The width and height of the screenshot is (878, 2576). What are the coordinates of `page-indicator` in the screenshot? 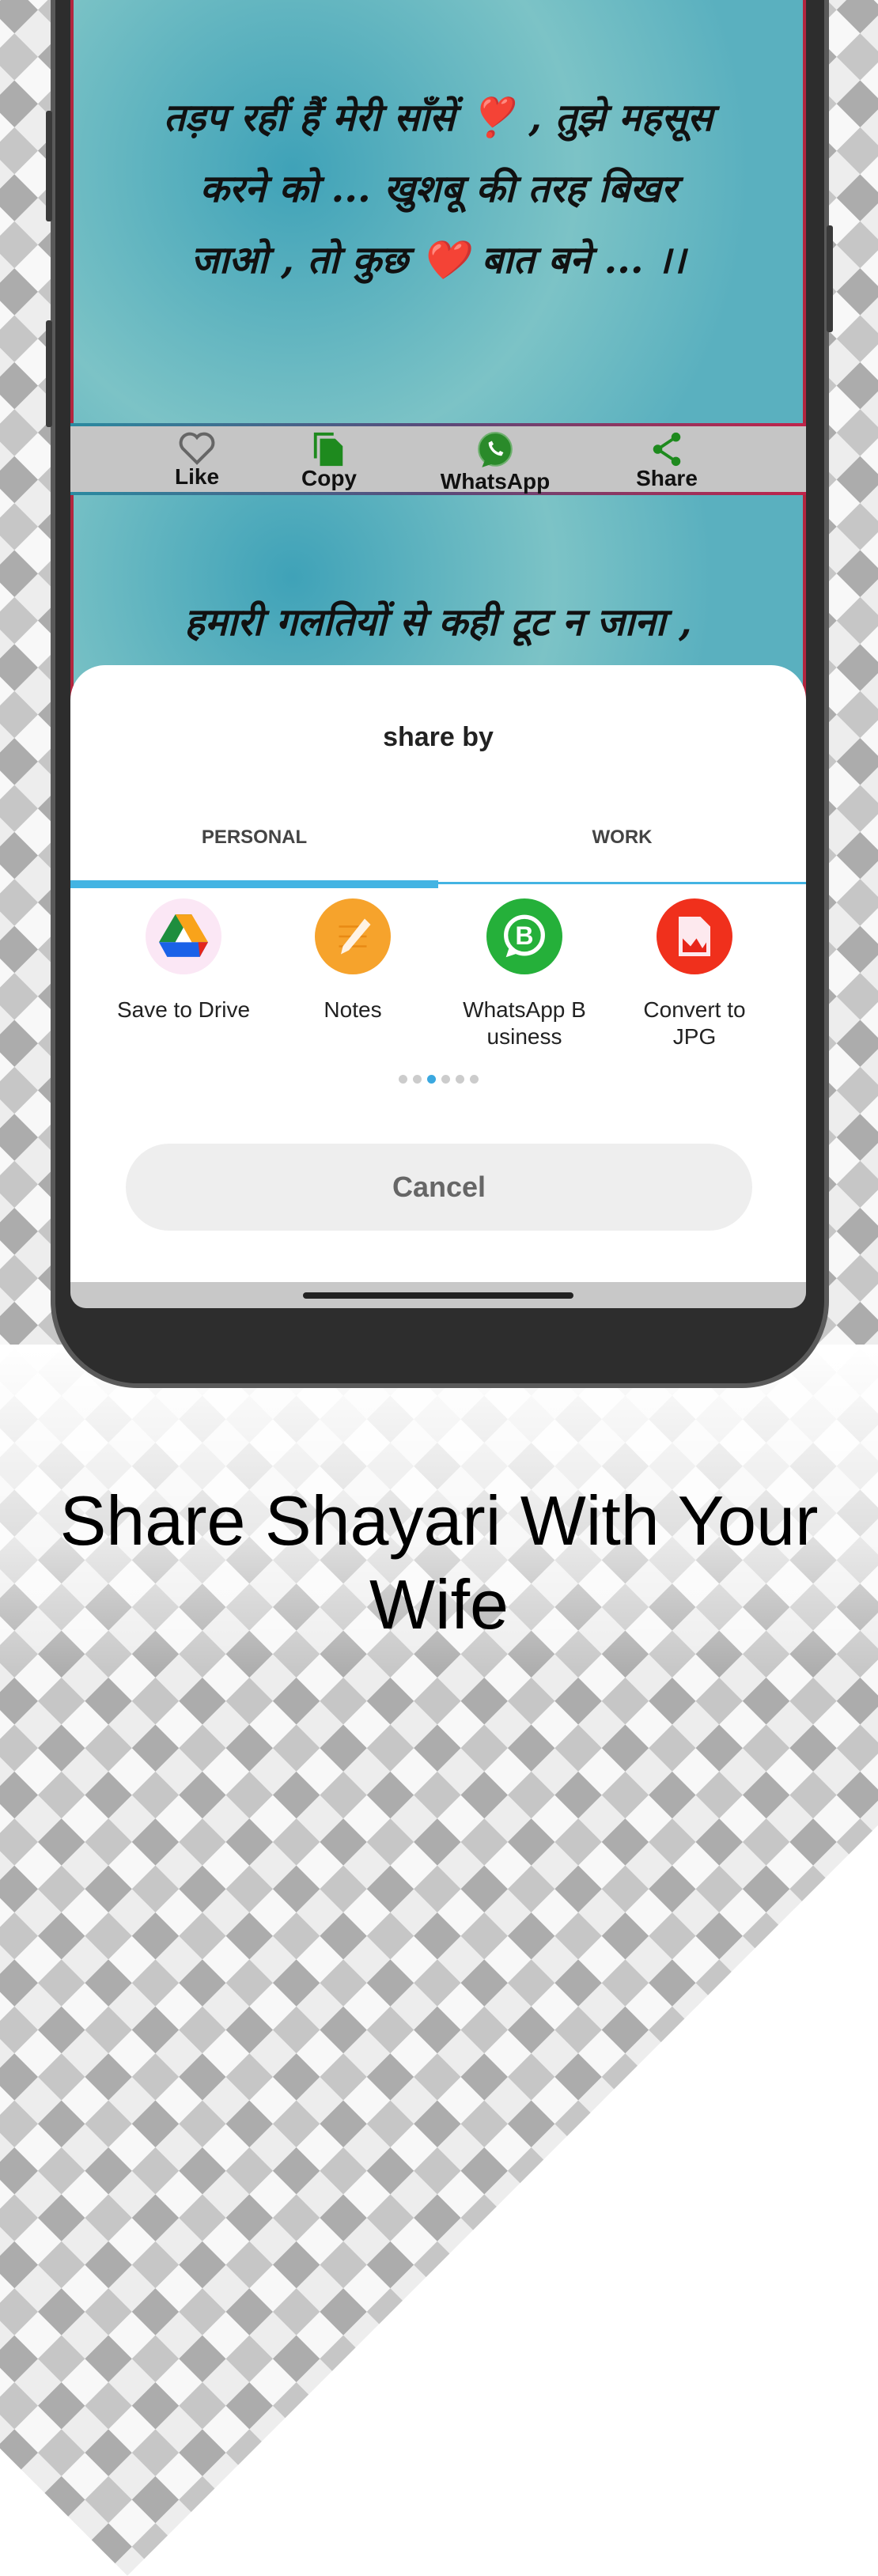 It's located at (438, 1079).